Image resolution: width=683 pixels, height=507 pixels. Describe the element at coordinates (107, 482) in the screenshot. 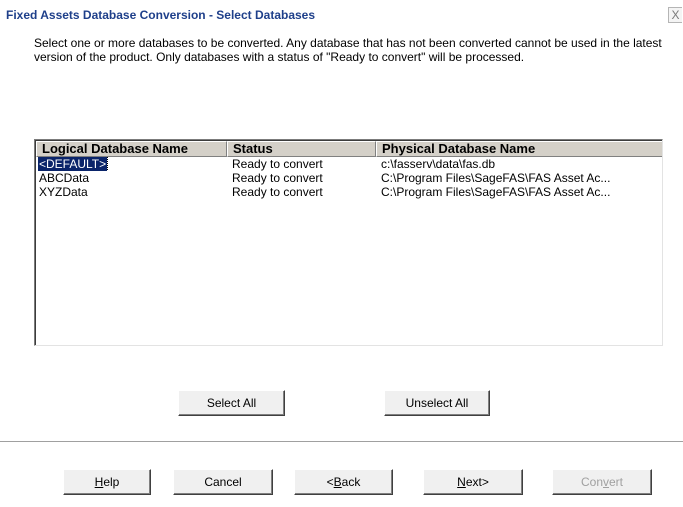

I see `help-button: Help` at that location.